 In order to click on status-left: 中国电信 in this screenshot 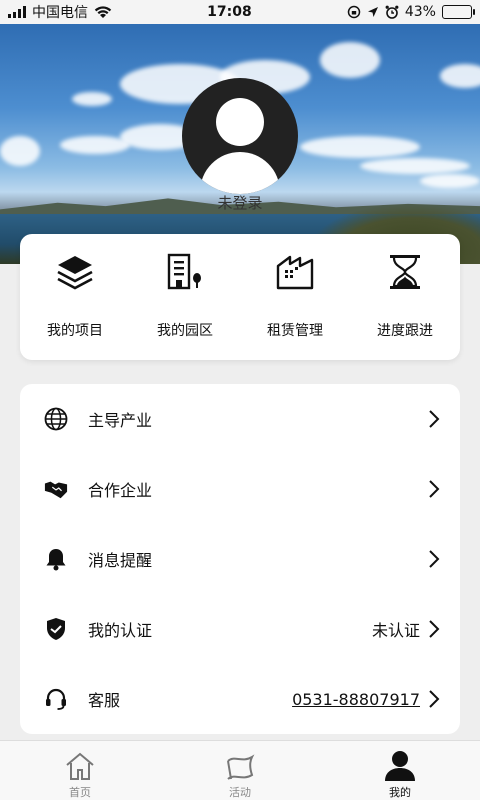, I will do `click(60, 12)`.